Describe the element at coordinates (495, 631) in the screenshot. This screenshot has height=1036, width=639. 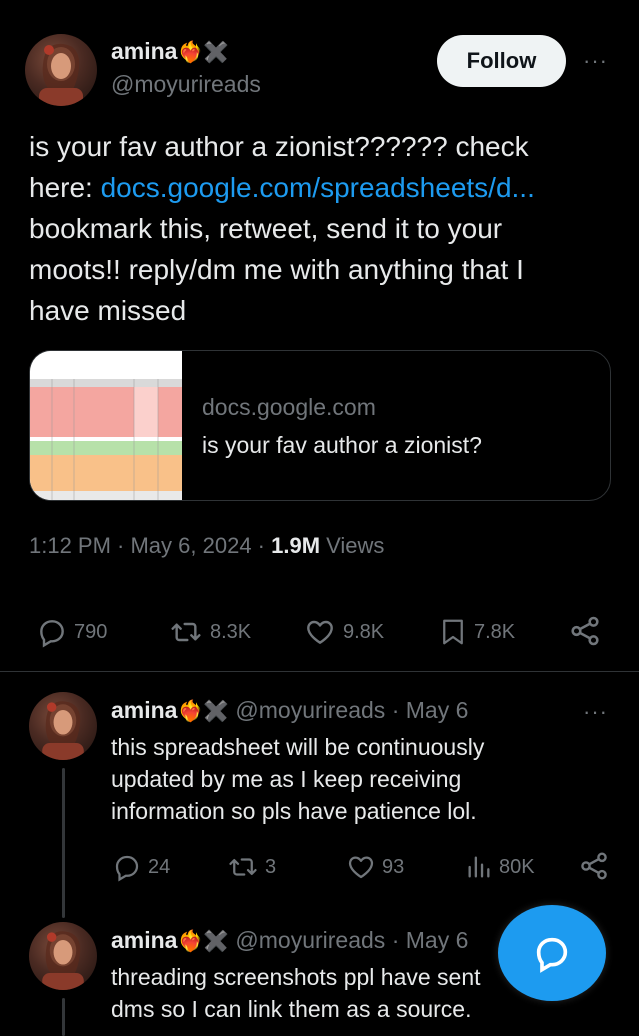
I see `bookmark-count: 7.8K` at that location.